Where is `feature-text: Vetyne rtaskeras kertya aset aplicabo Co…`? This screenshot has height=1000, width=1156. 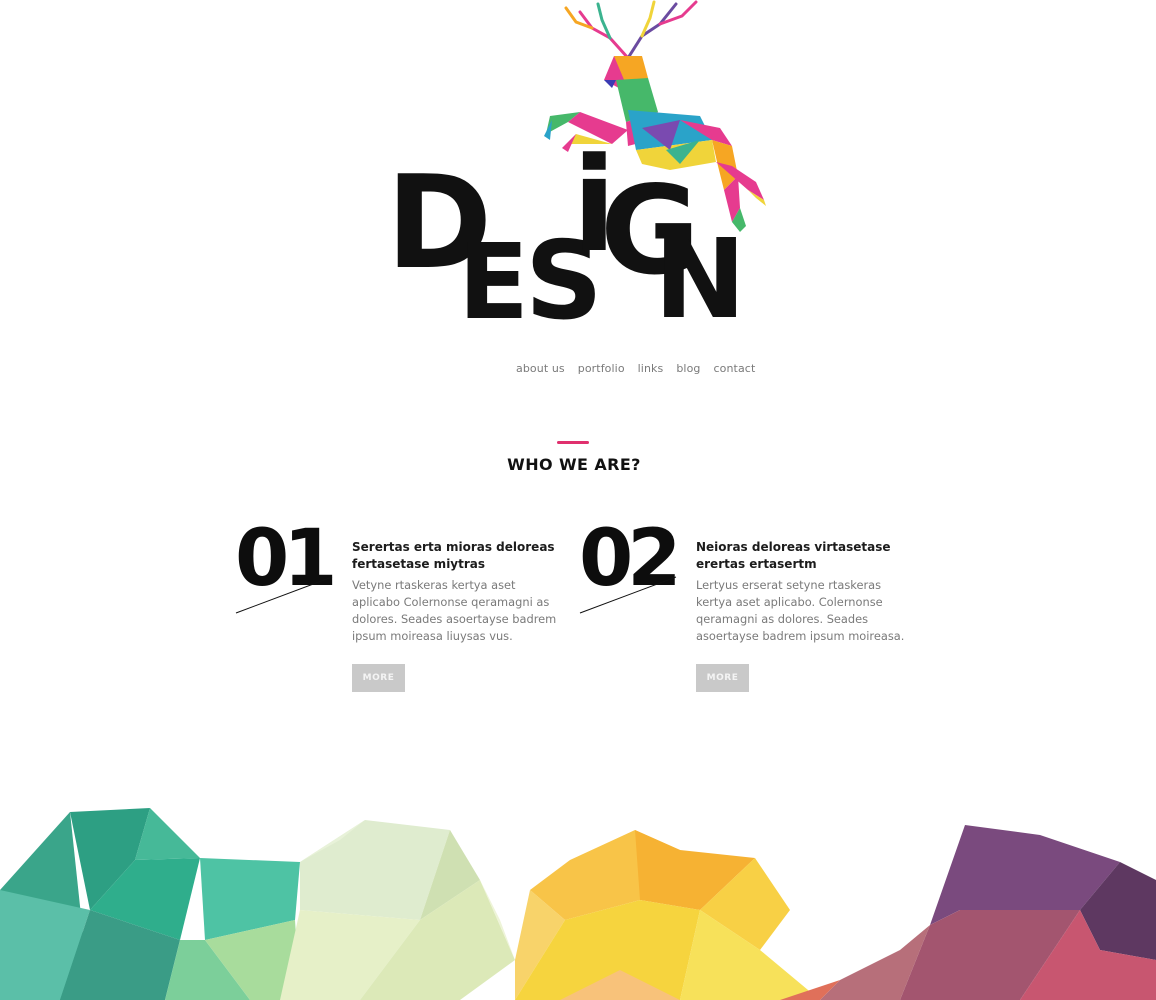 feature-text: Vetyne rtaskeras kertya aset aplicabo Co… is located at coordinates (454, 610).